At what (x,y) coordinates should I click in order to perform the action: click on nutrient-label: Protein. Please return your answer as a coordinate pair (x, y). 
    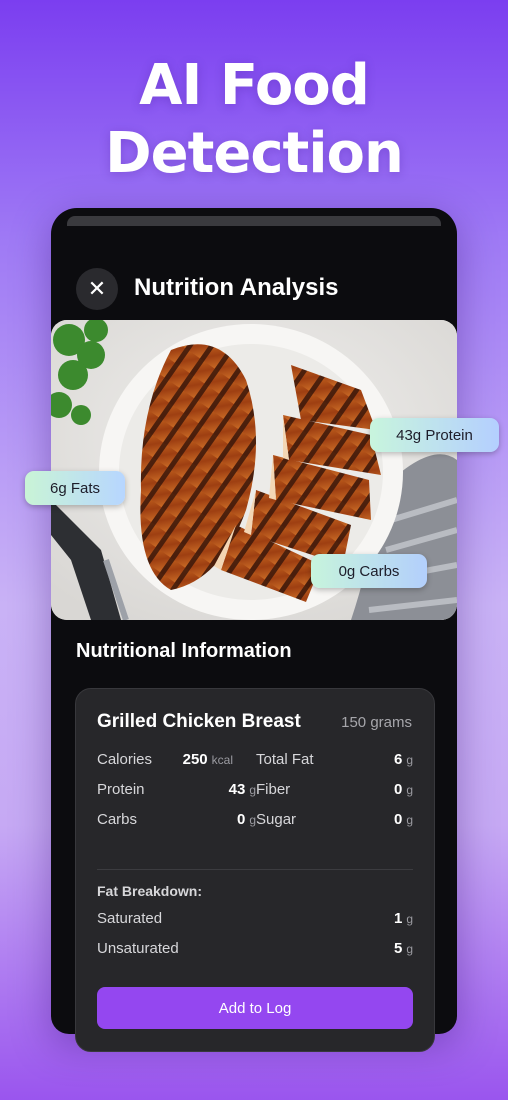
    Looking at the image, I should click on (121, 789).